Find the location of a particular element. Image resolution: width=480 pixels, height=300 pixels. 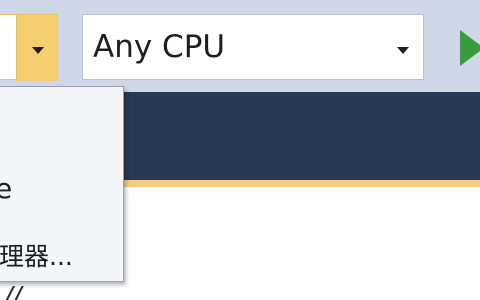

config-dropdown-button is located at coordinates (37, 48).